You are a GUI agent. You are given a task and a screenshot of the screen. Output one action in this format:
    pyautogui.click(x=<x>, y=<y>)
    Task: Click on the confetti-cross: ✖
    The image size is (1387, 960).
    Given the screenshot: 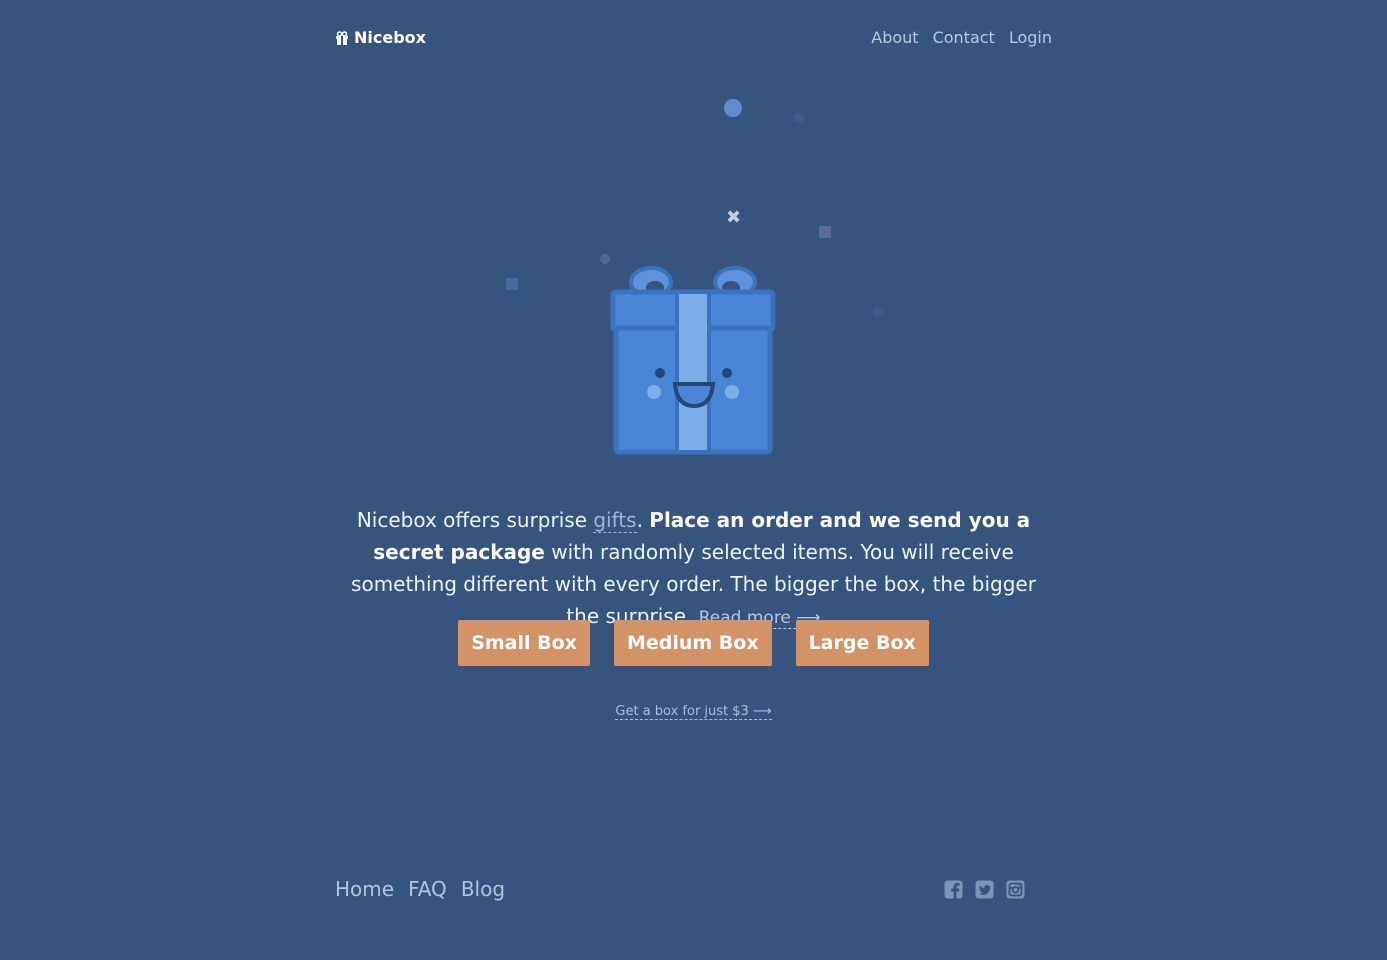 What is the action you would take?
    pyautogui.click(x=733, y=217)
    